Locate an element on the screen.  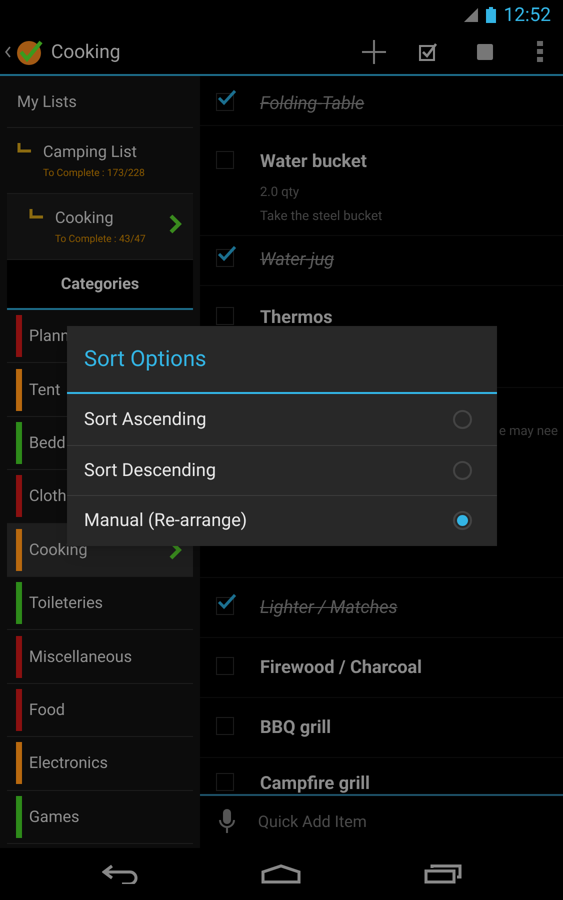
item-title: BBQ grill is located at coordinates (296, 728).